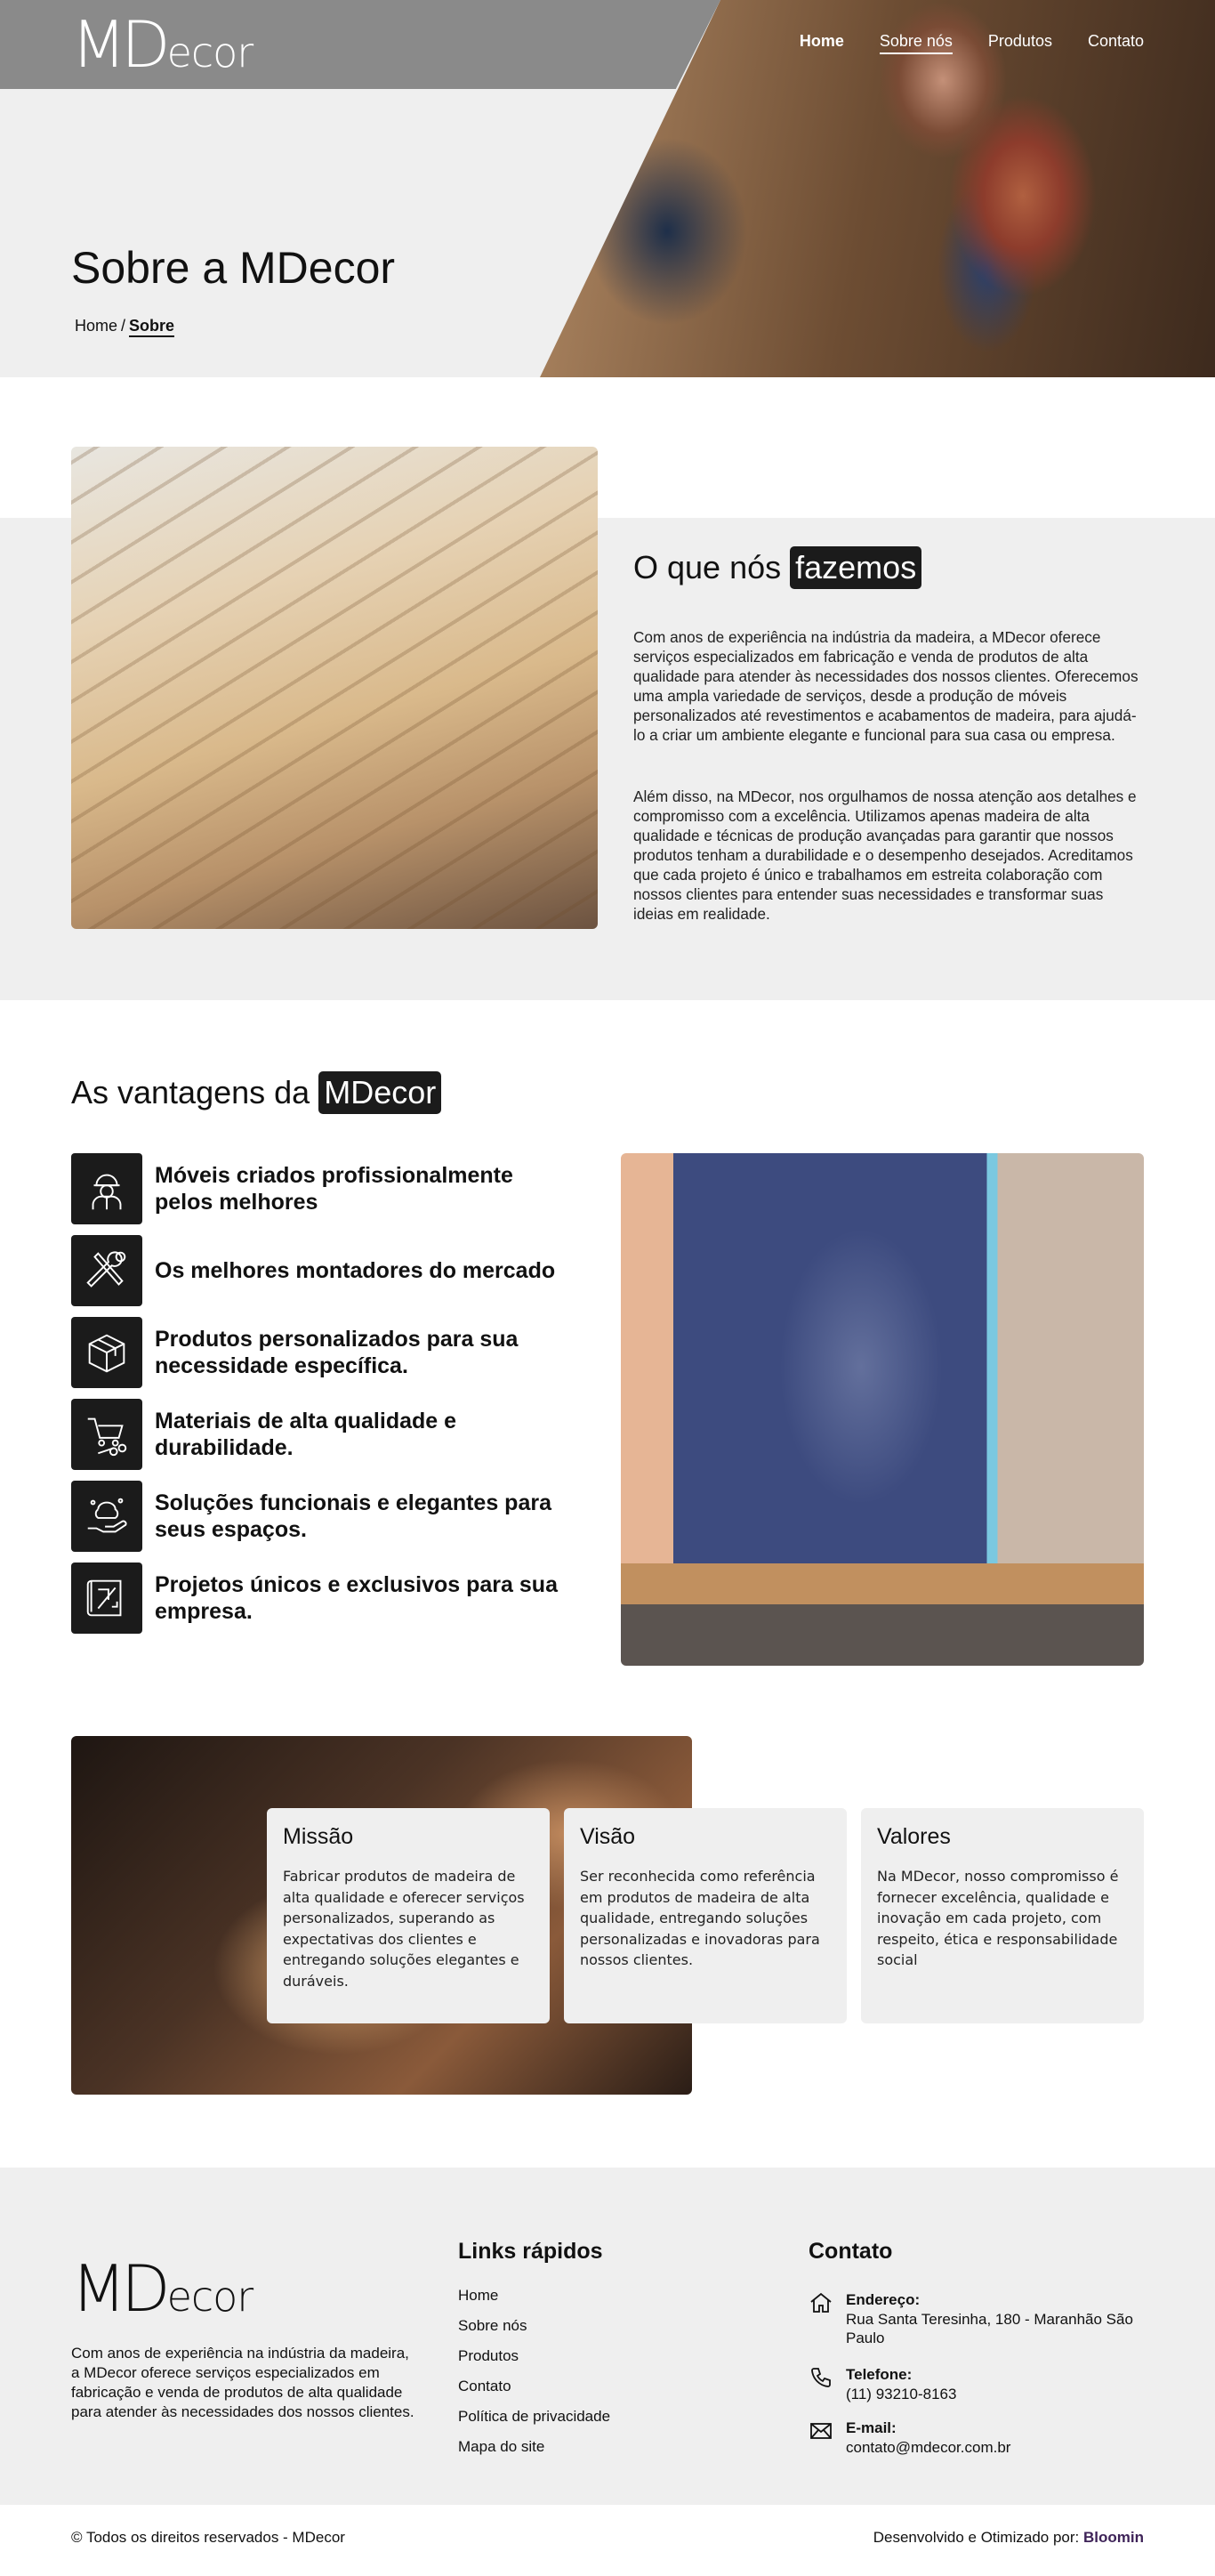 This screenshot has width=1215, height=2576. I want to click on page-title: Sobre a MDecor, so click(233, 268).